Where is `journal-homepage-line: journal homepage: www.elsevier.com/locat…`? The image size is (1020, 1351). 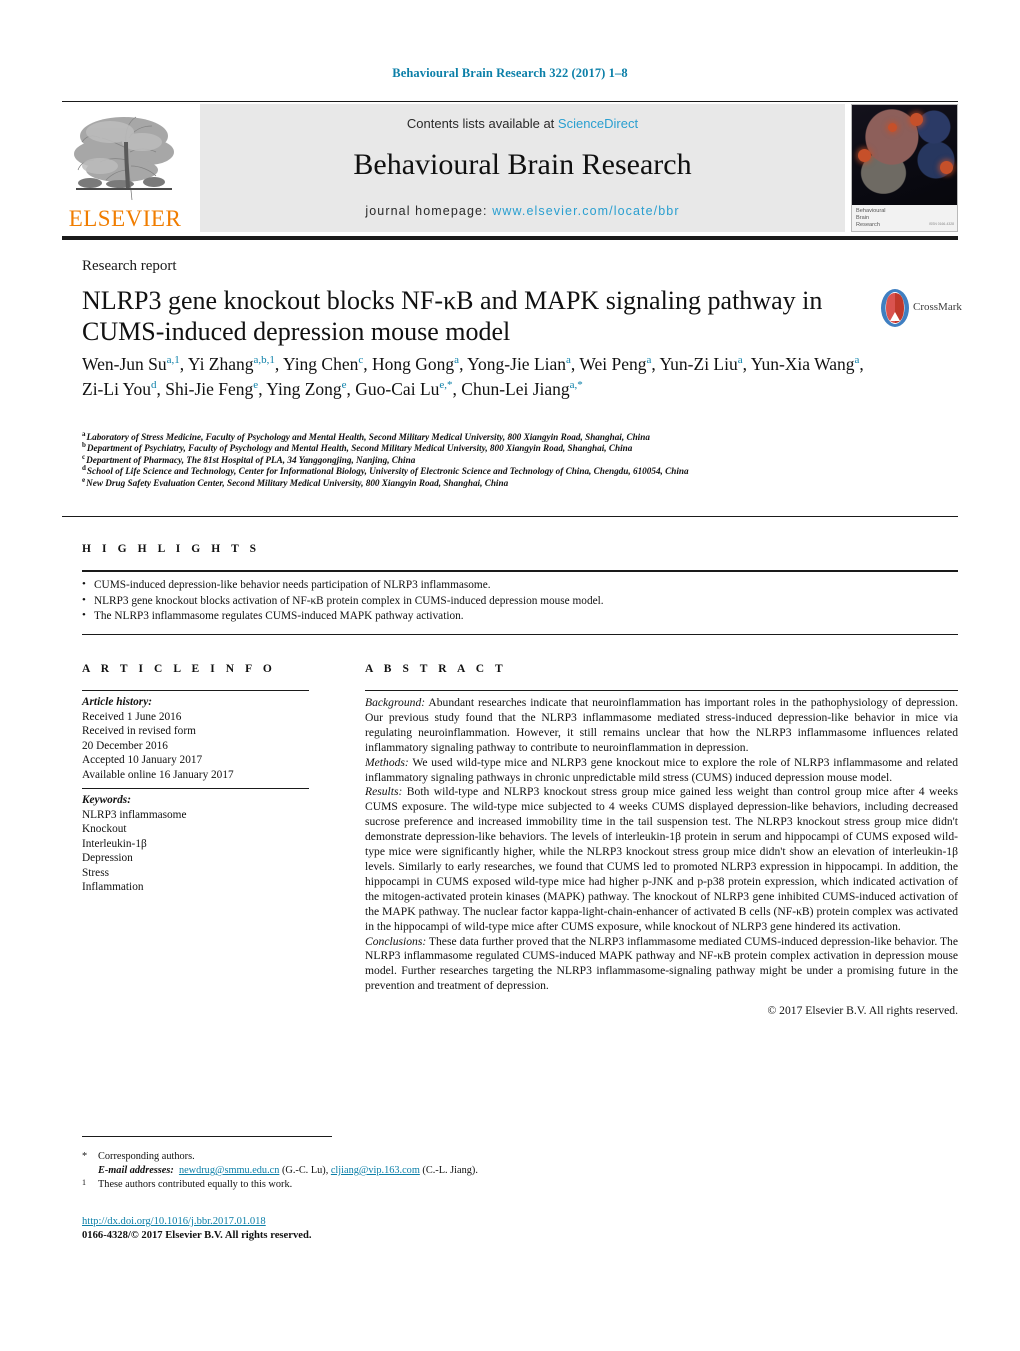
journal-homepage-line: journal homepage: www.elsevier.com/locat… is located at coordinates (522, 211).